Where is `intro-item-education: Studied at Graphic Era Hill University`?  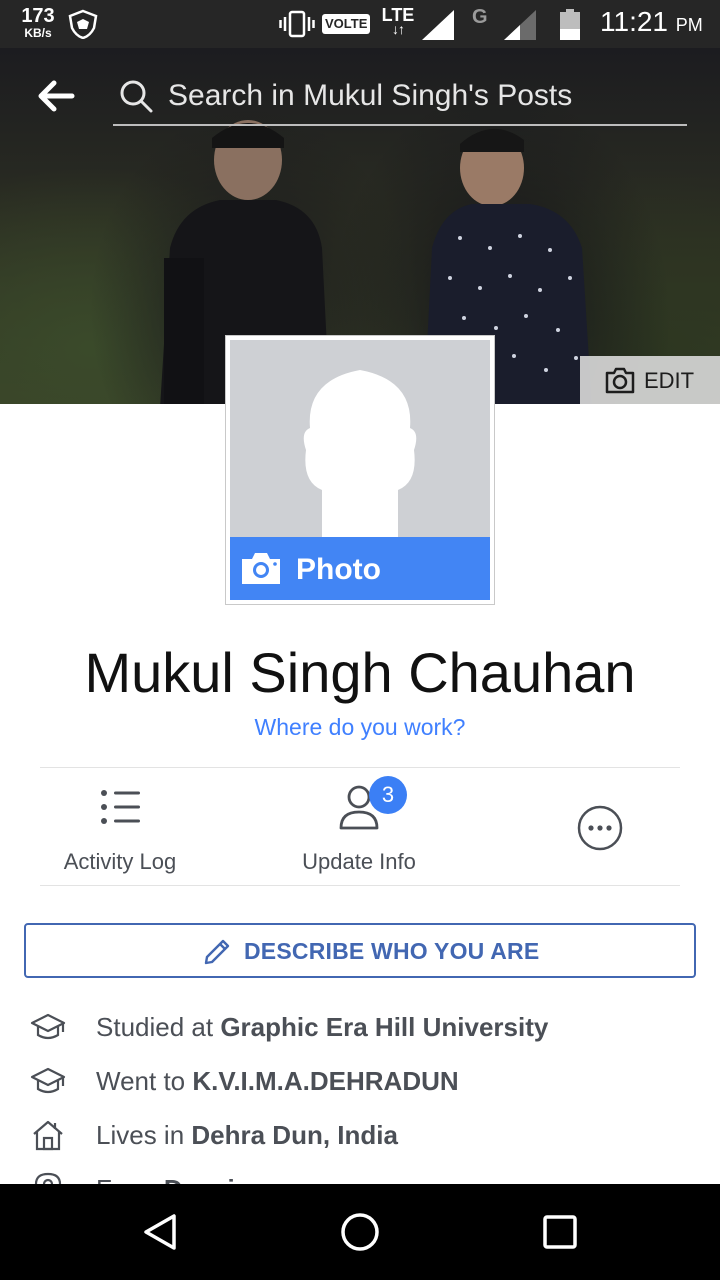 intro-item-education: Studied at Graphic Era Hill University is located at coordinates (360, 1028).